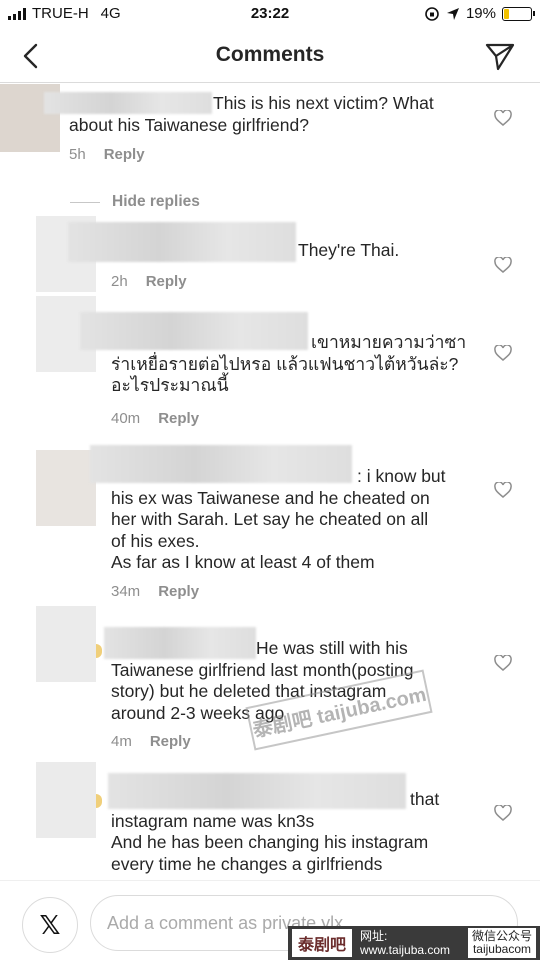 Image resolution: width=540 pixels, height=961 pixels. What do you see at coordinates (50, 925) in the screenshot?
I see `profile-x-icon: 𝕏` at bounding box center [50, 925].